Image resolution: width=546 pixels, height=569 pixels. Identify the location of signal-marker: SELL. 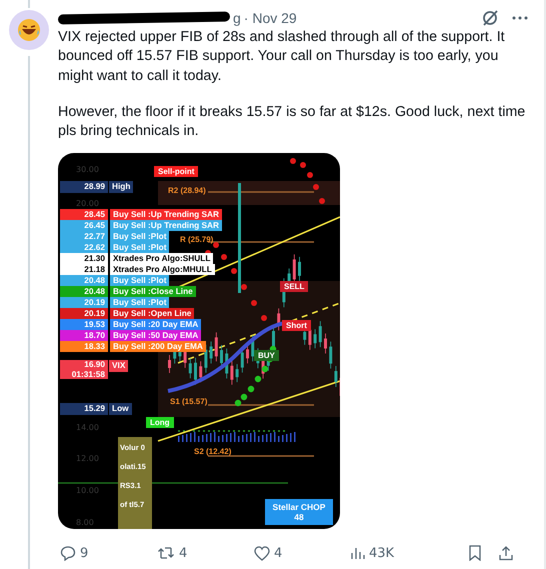
(294, 286).